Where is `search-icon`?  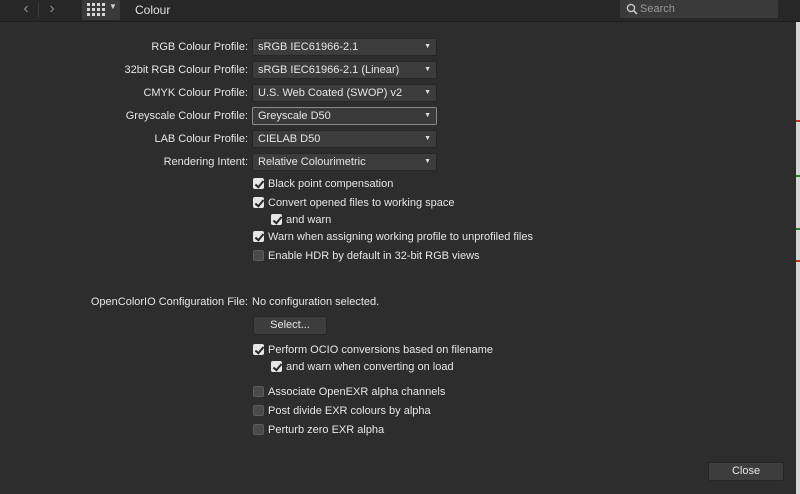 search-icon is located at coordinates (632, 9).